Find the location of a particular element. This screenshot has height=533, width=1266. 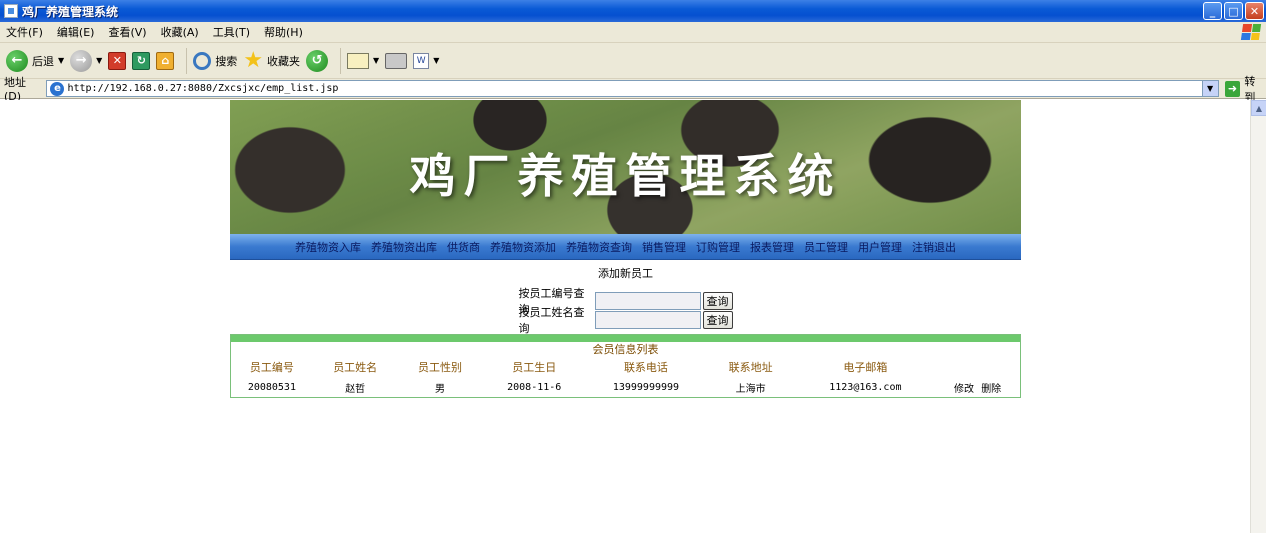

word-edit-icon: W is located at coordinates (421, 60).